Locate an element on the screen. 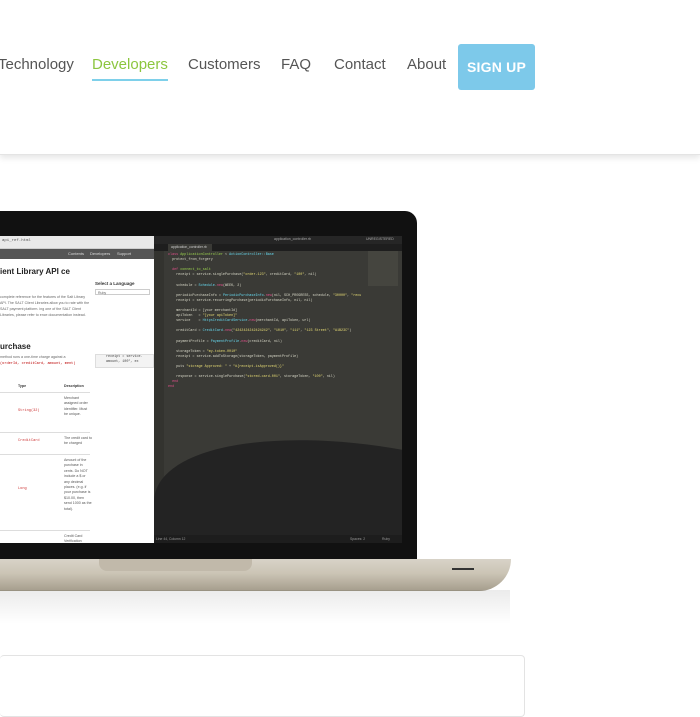 This screenshot has height=717, width=700. screen-glare is located at coordinates (278, 474).